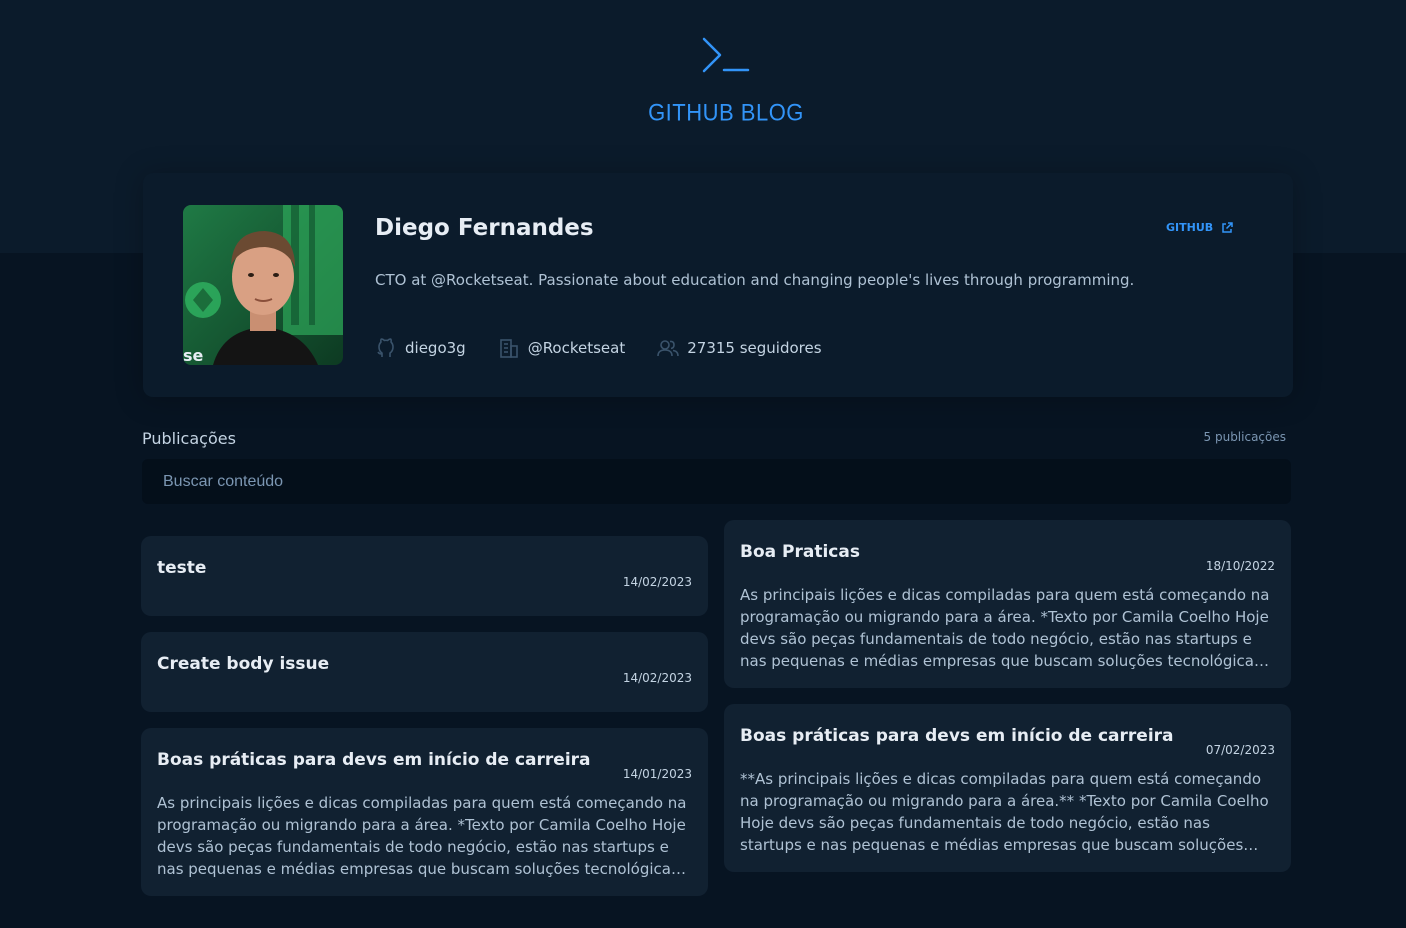  I want to click on external-link-icon, so click(1227, 227).